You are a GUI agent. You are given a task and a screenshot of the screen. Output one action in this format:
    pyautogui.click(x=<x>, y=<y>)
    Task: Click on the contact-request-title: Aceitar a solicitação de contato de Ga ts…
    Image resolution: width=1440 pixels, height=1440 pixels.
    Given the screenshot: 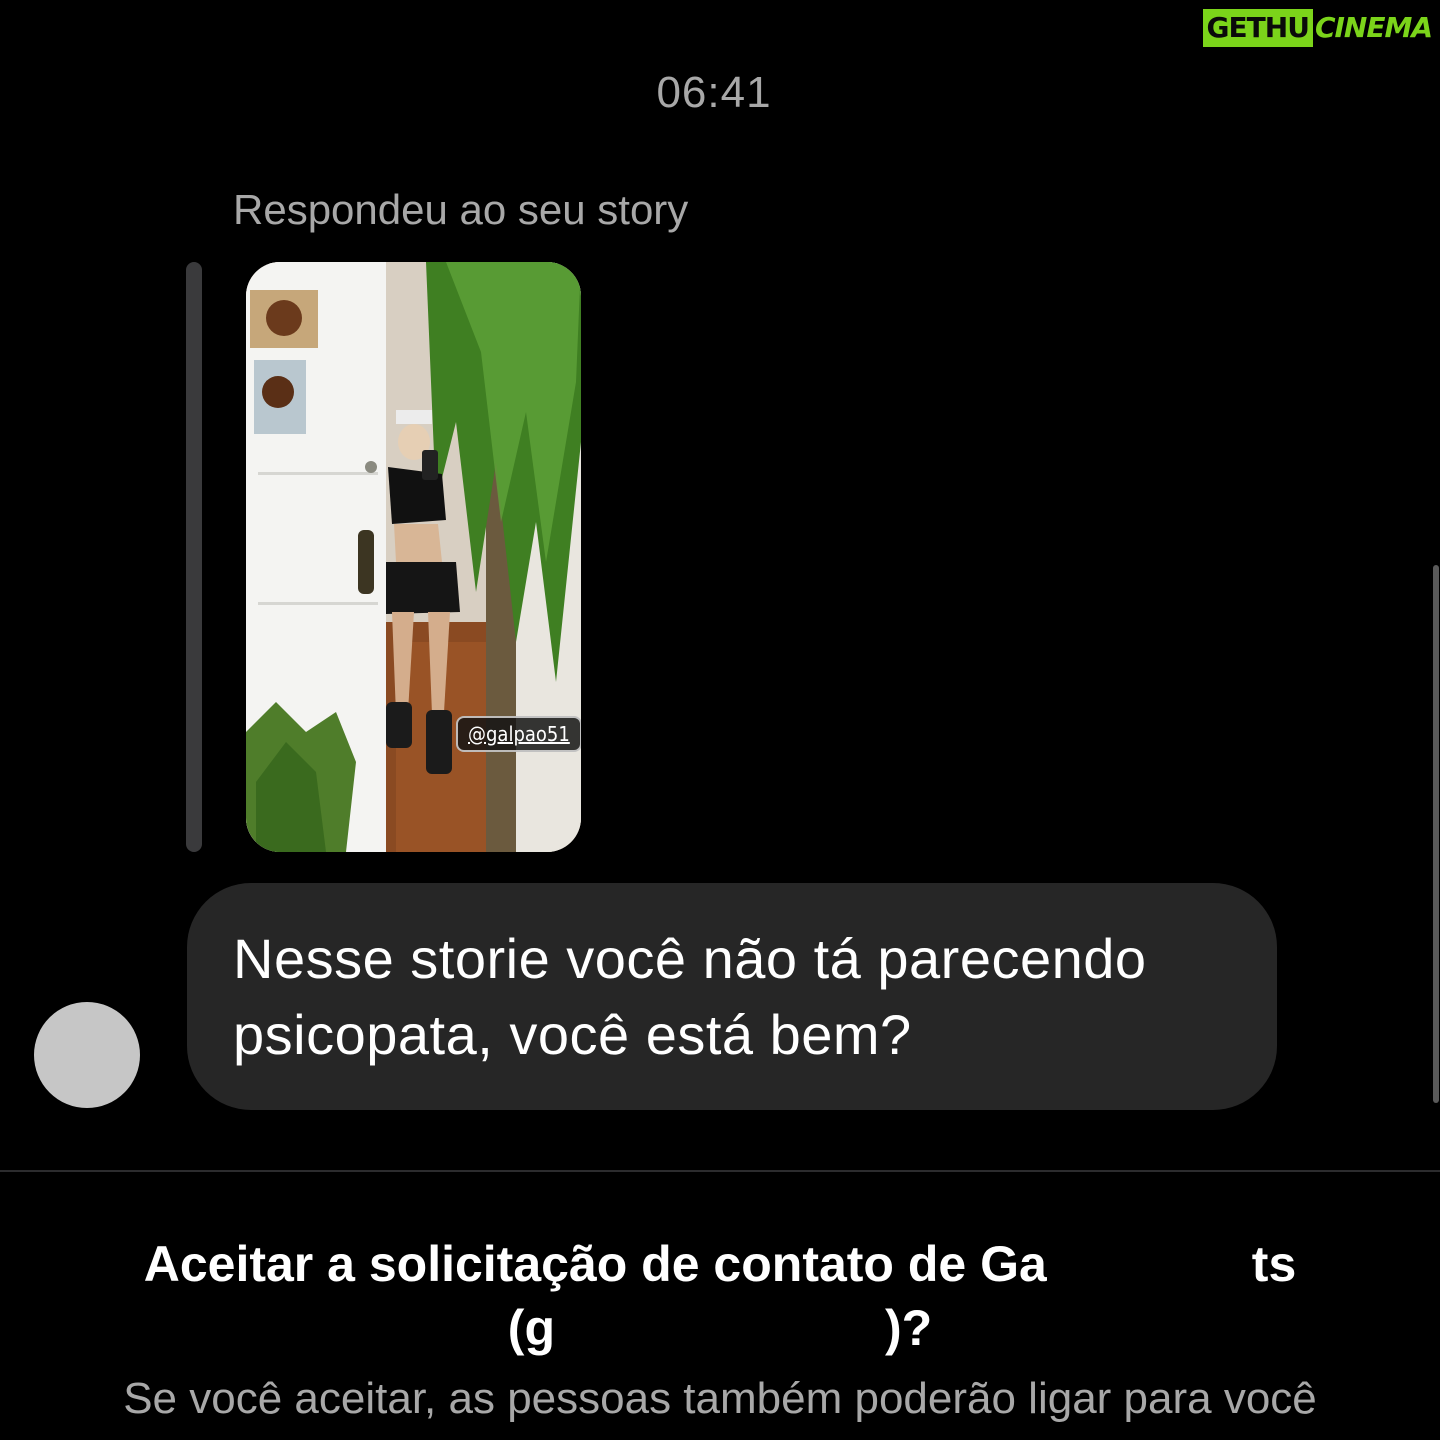 What is the action you would take?
    pyautogui.click(x=720, y=1296)
    